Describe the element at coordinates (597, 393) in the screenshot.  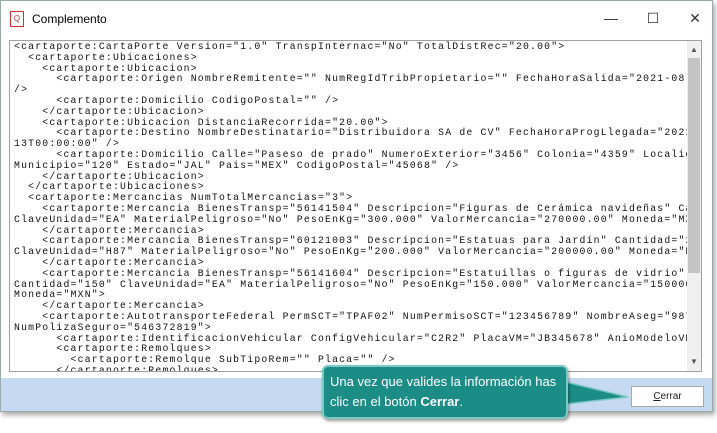
I see `callout-arrow` at that location.